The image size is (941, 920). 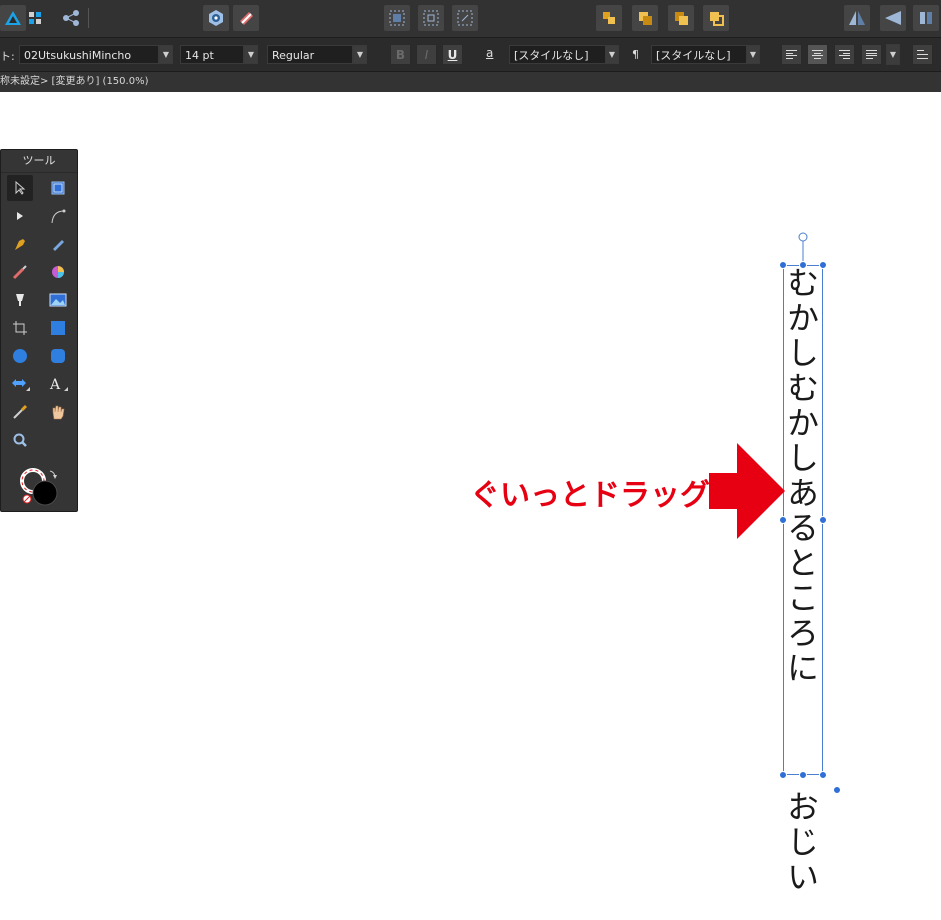 I want to click on main-toolbar, so click(x=470, y=19).